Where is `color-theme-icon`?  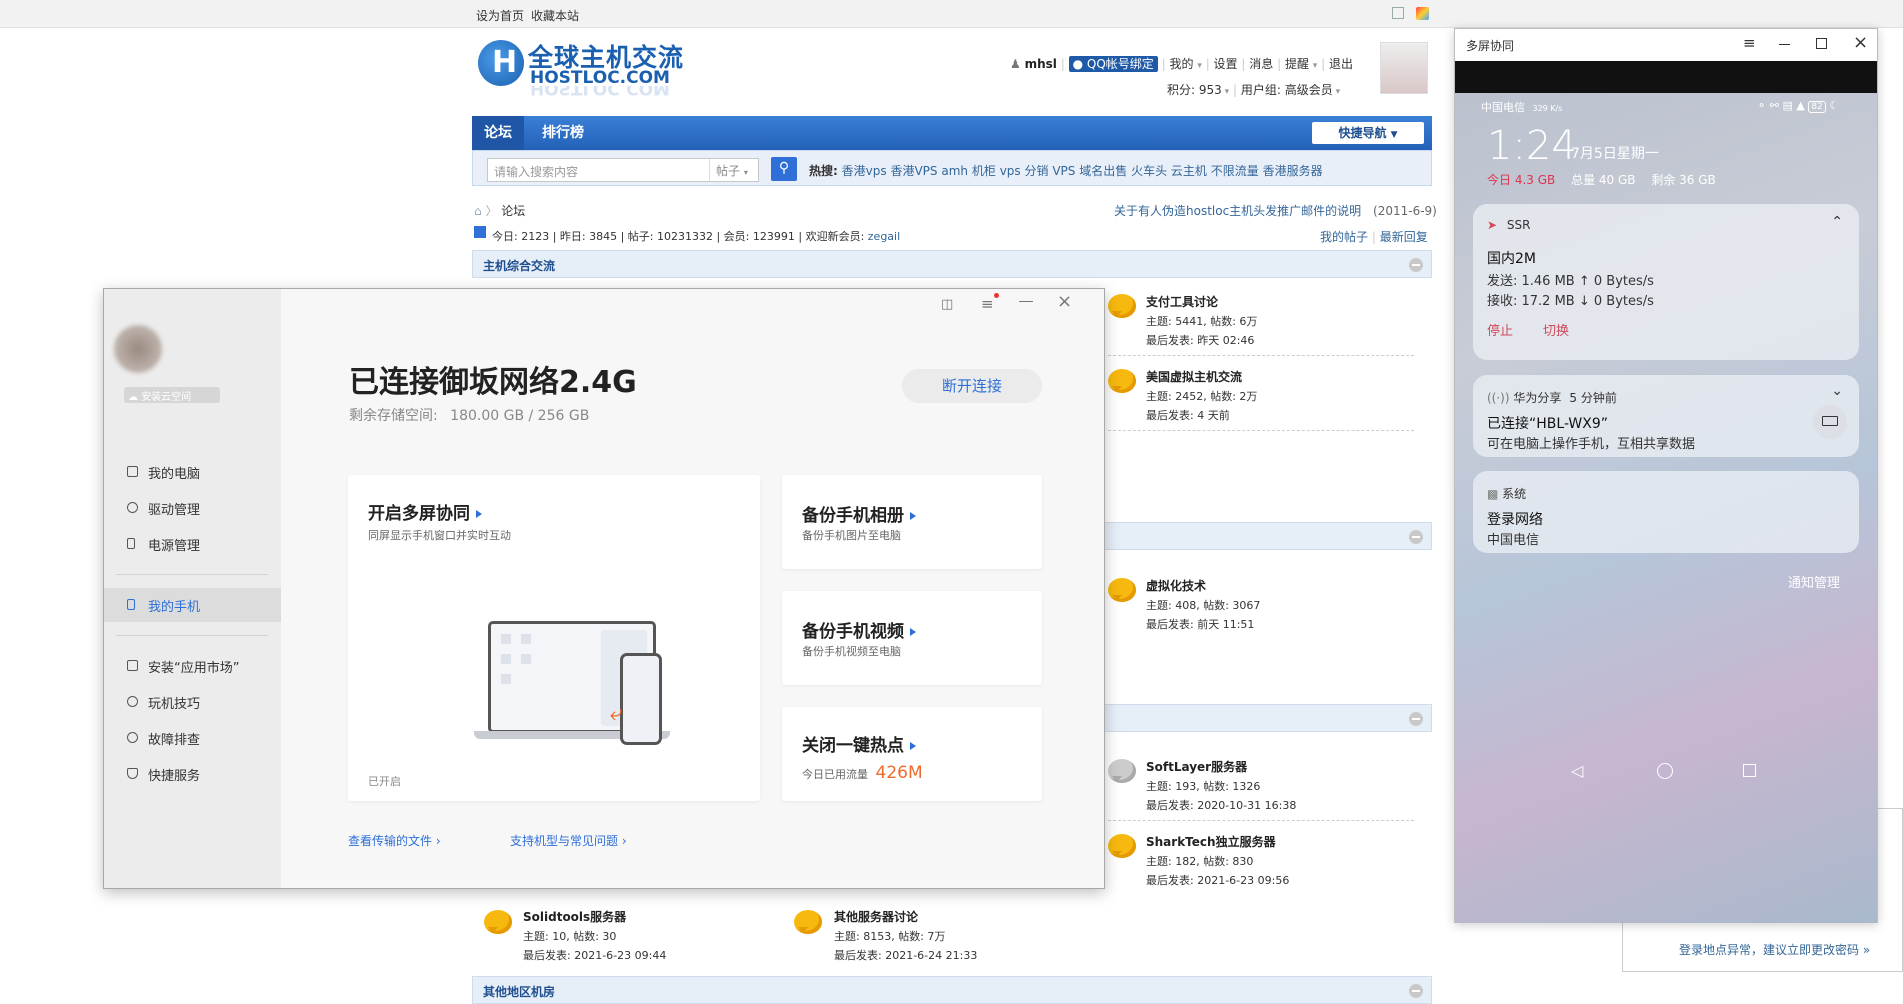
color-theme-icon is located at coordinates (1422, 13).